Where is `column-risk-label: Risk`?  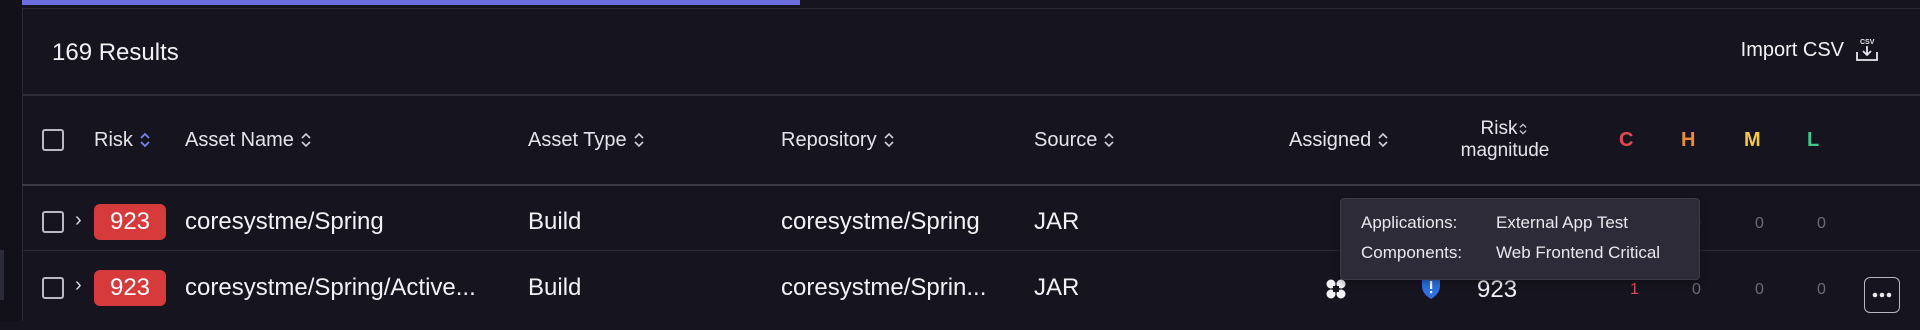 column-risk-label: Risk is located at coordinates (113, 139).